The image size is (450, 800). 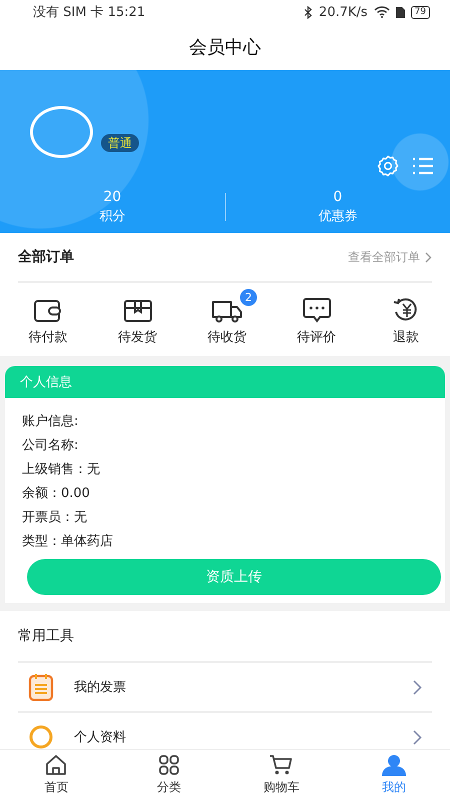 What do you see at coordinates (41, 736) in the screenshot?
I see `ring-icon` at bounding box center [41, 736].